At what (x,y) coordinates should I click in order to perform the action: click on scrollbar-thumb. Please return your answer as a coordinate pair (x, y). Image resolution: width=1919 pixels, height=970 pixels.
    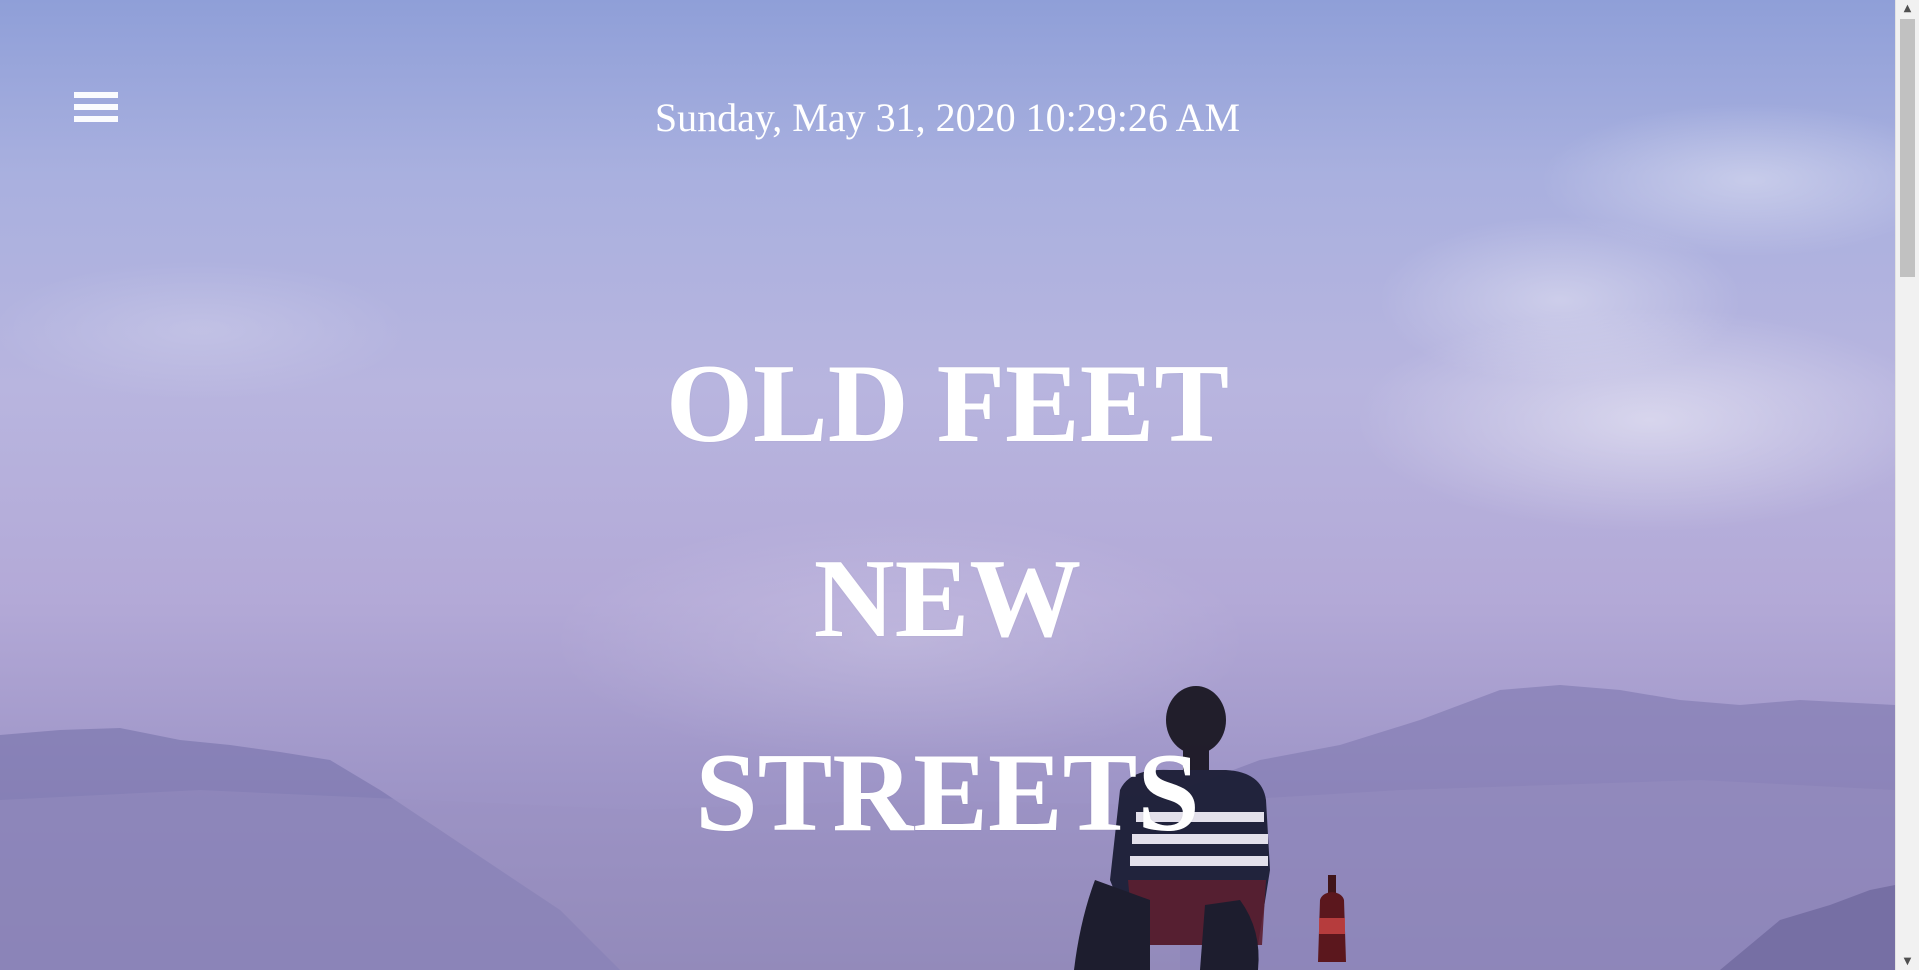
    Looking at the image, I should click on (1907, 148).